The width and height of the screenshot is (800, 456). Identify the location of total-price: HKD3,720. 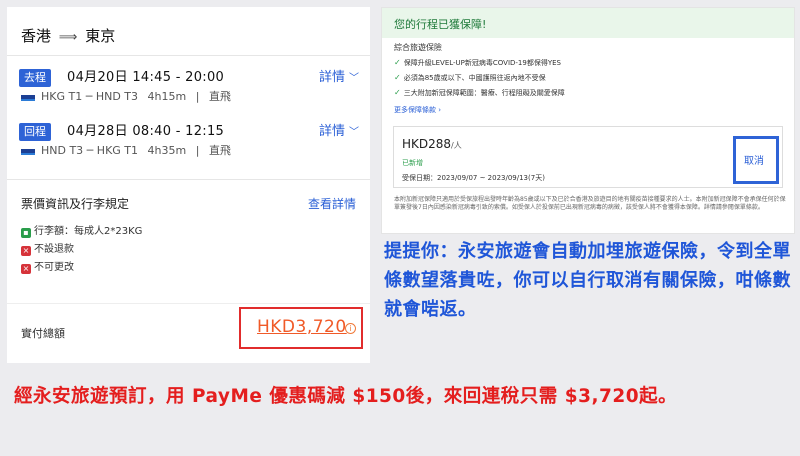
(302, 327).